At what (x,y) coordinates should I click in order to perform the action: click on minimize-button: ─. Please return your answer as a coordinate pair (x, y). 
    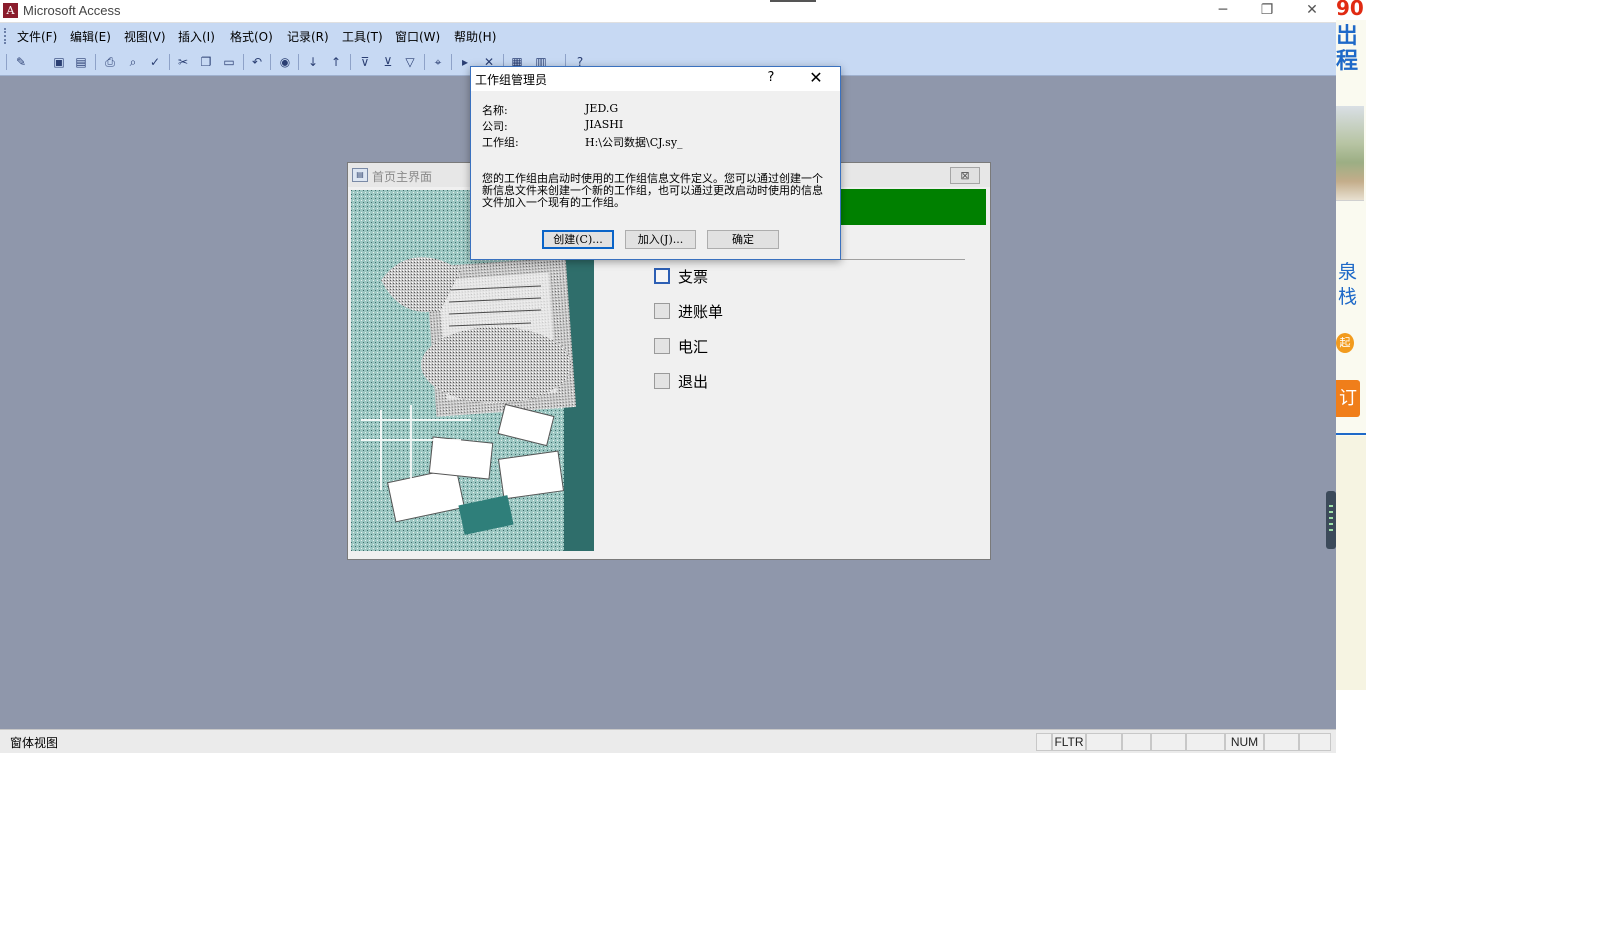
    Looking at the image, I should click on (1223, 11).